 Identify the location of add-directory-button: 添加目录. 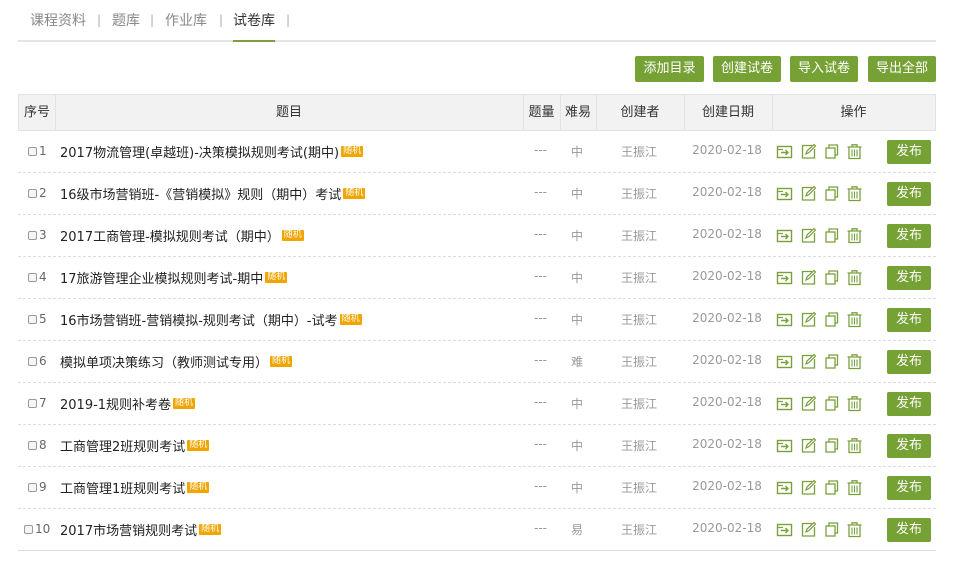
(669, 69).